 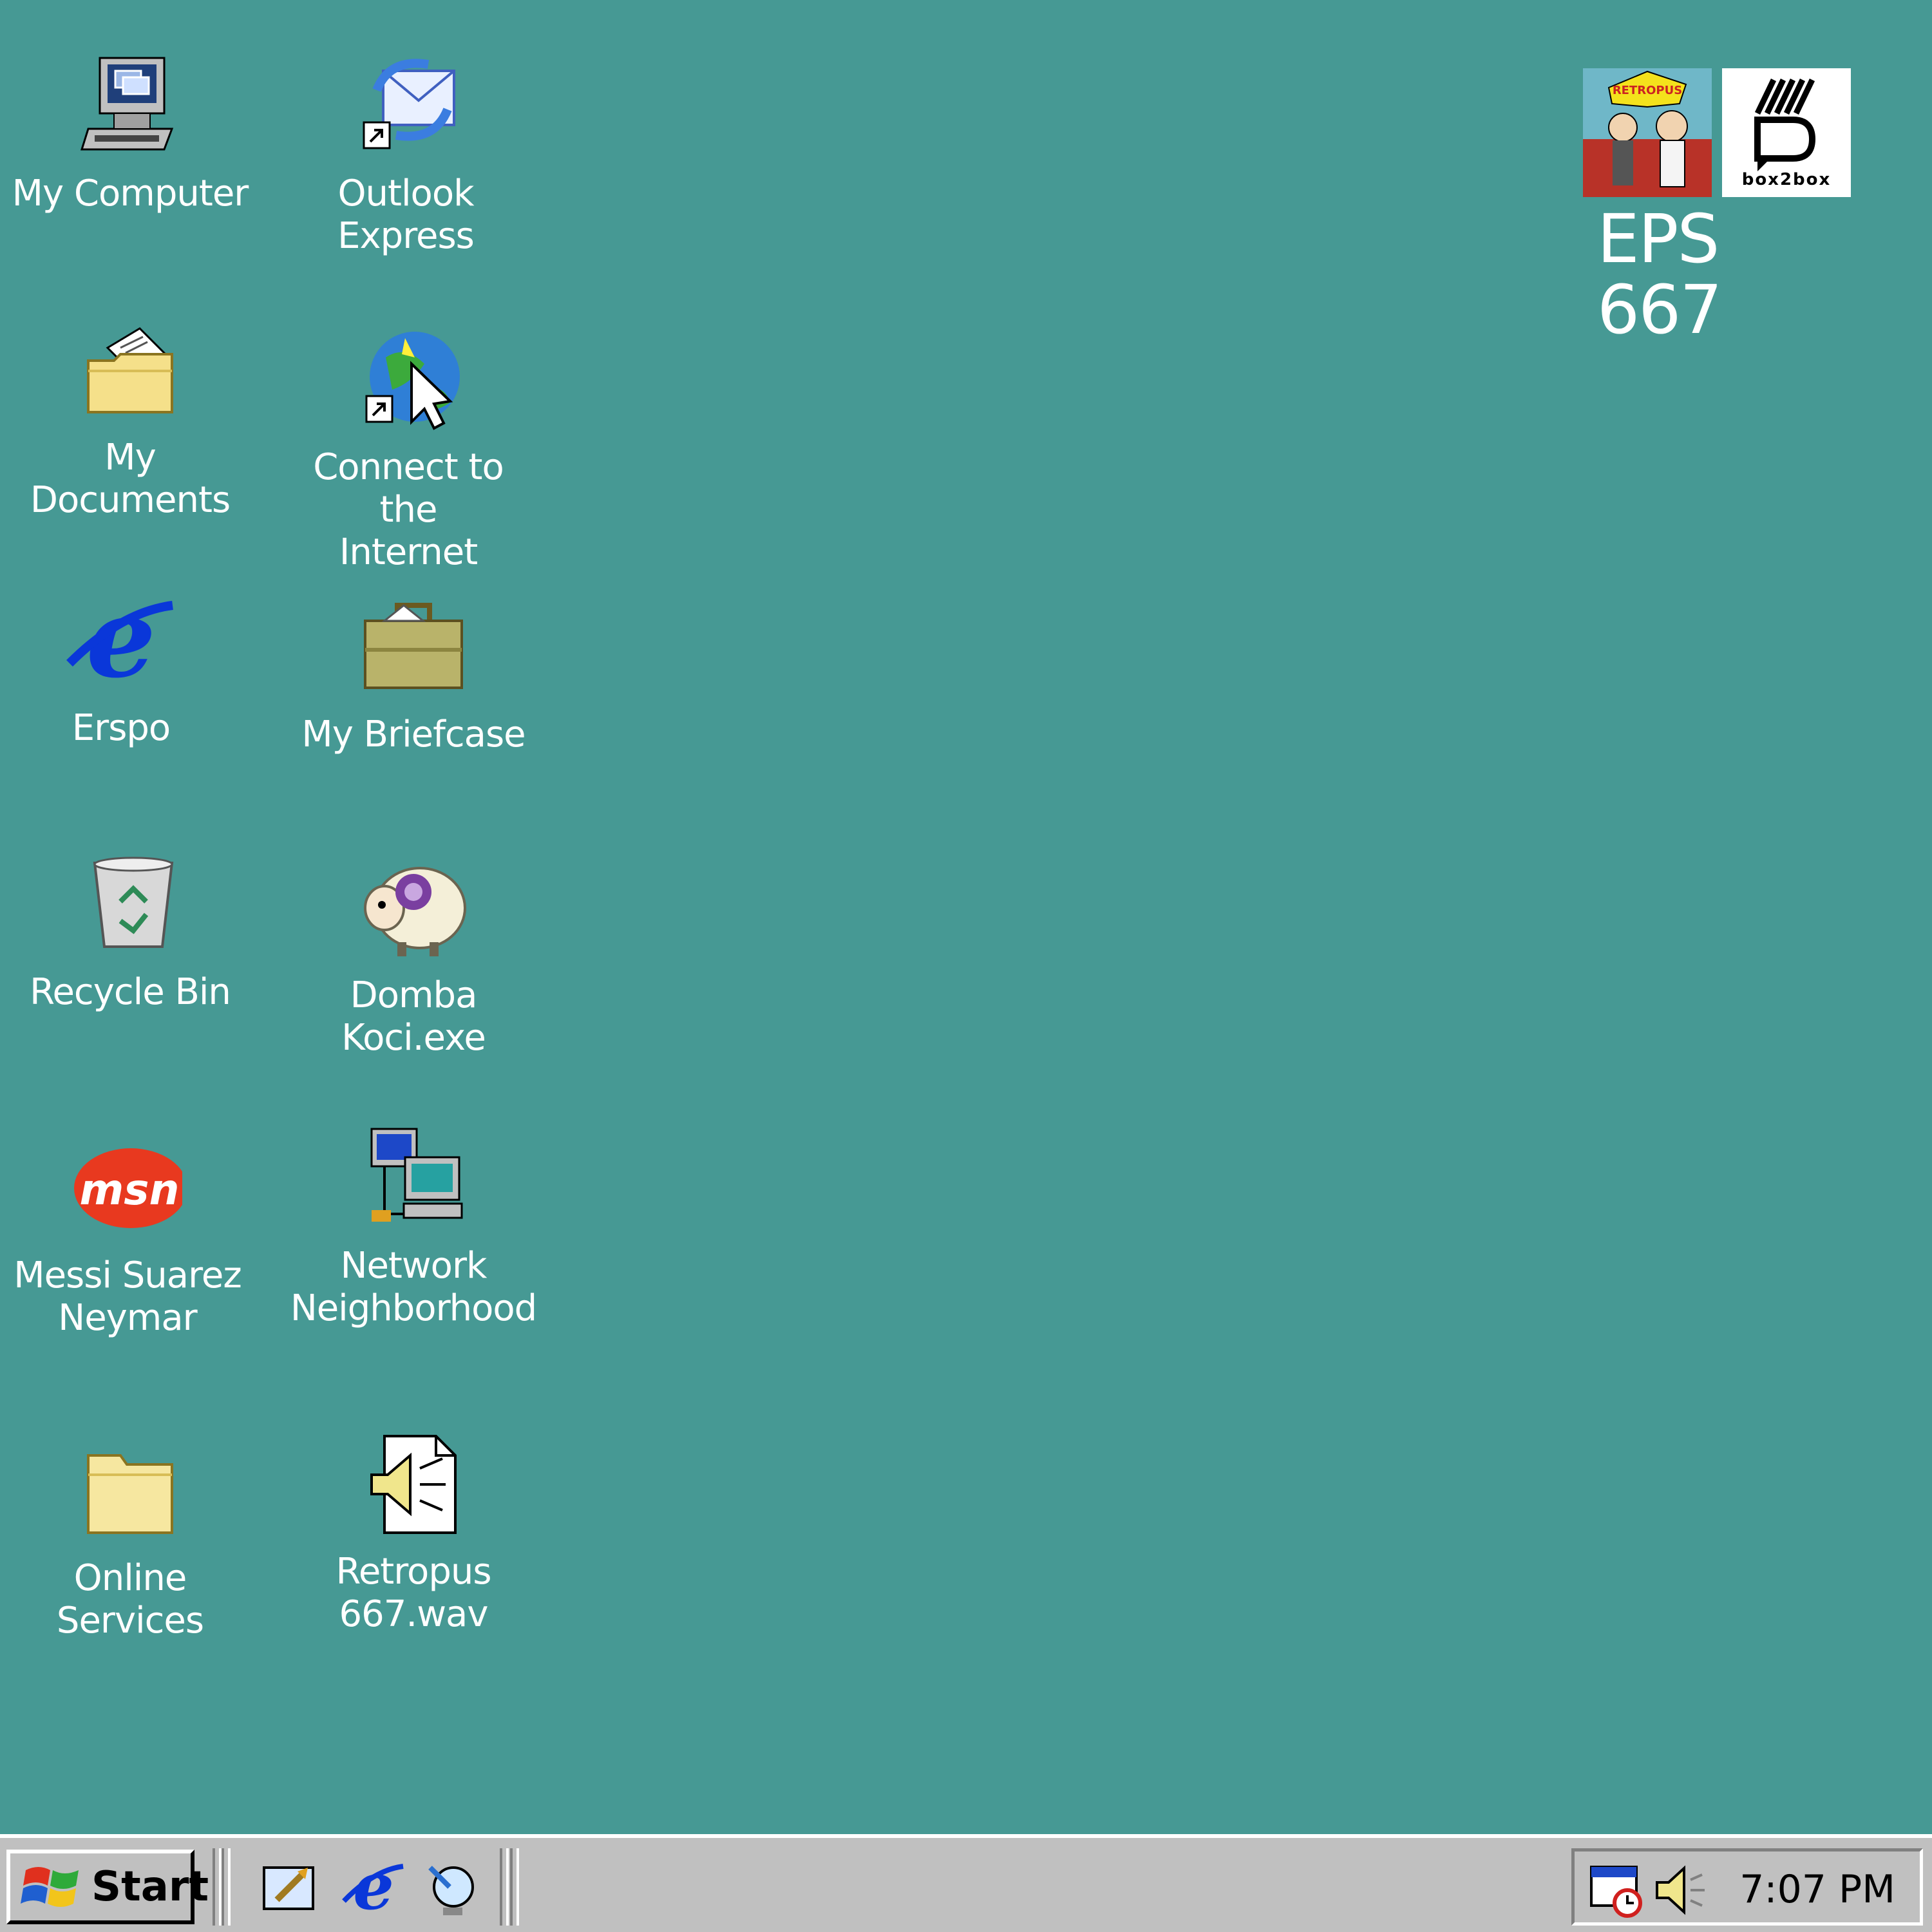 I want to click on wav-file-icon, so click(x=414, y=1484).